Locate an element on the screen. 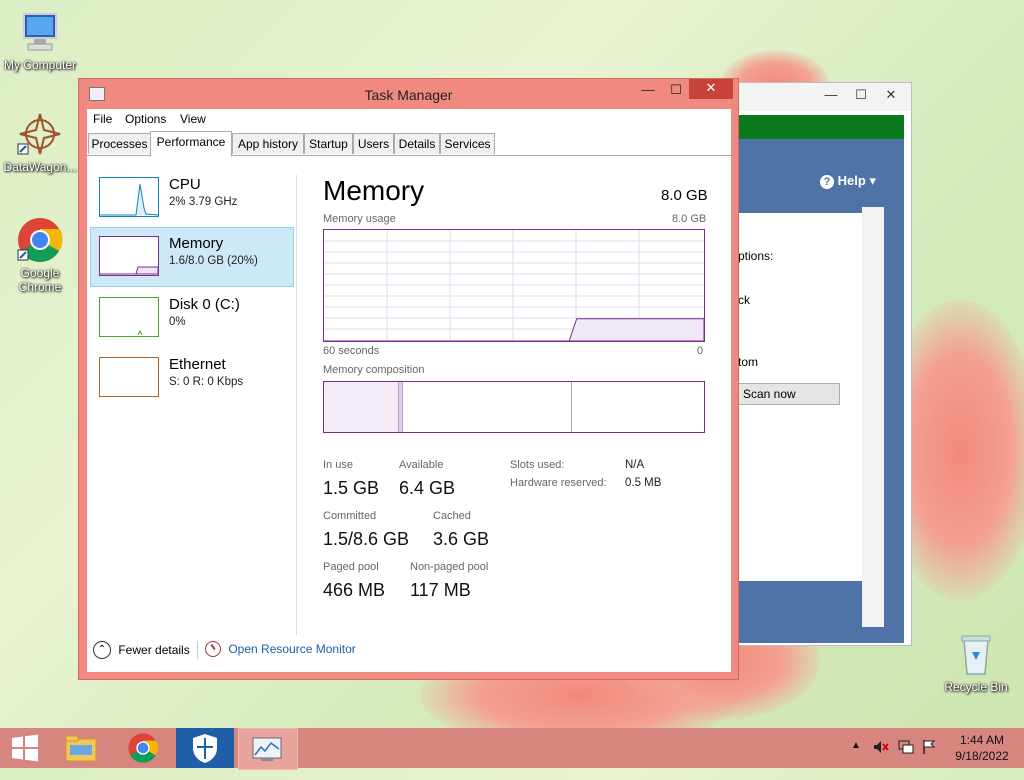 This screenshot has height=780, width=1024. sidebar-item-subtitle: 0% is located at coordinates (177, 322).